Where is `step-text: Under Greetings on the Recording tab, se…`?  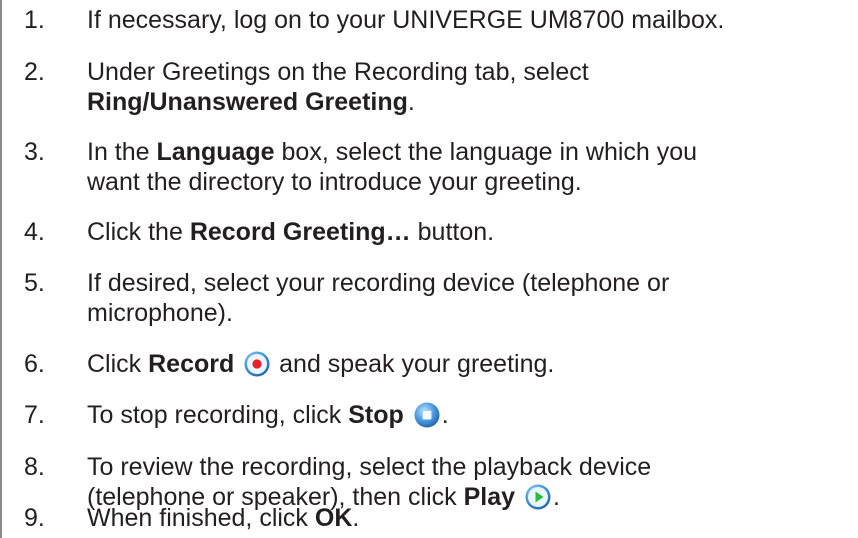 step-text: Under Greetings on the Recording tab, se… is located at coordinates (467, 87).